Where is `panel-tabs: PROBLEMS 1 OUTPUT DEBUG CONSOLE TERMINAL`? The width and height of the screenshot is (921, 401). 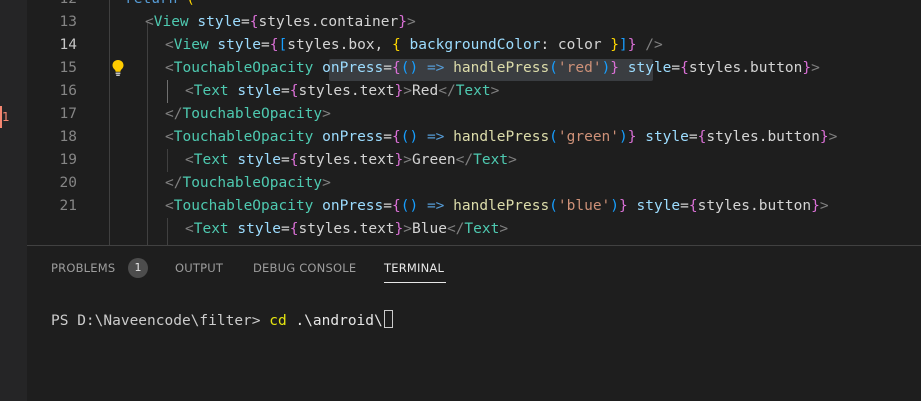 panel-tabs: PROBLEMS 1 OUTPUT DEBUG CONSOLE TERMINAL is located at coordinates (474, 268).